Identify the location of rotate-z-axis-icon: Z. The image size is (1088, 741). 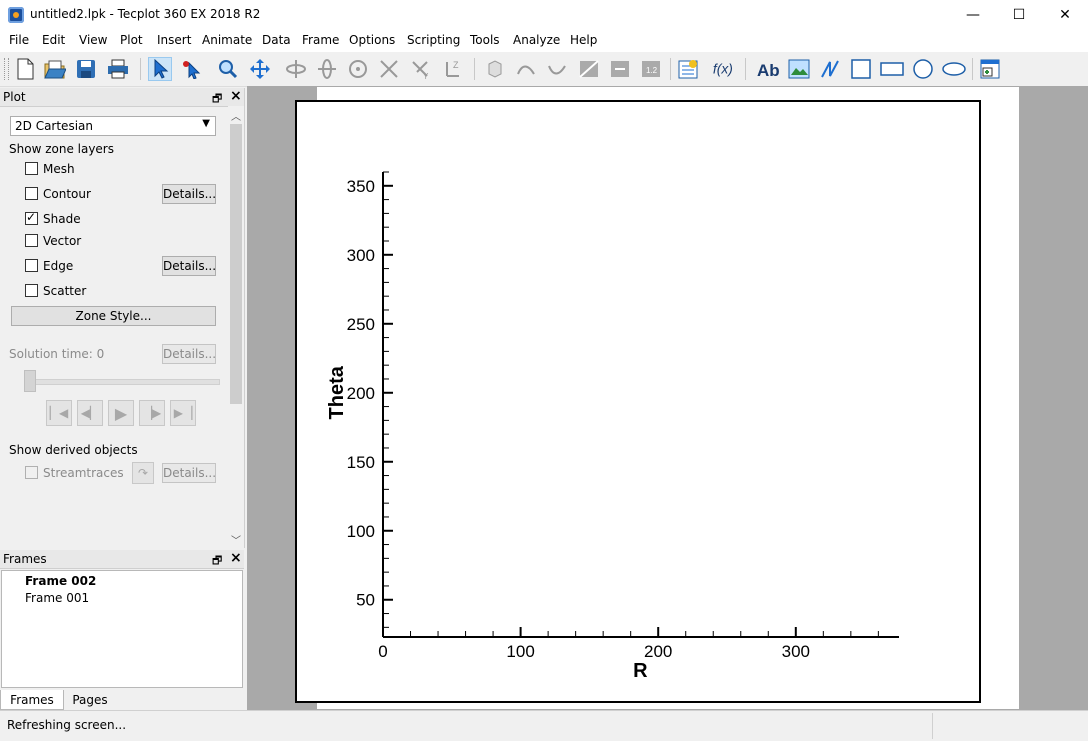
(452, 69).